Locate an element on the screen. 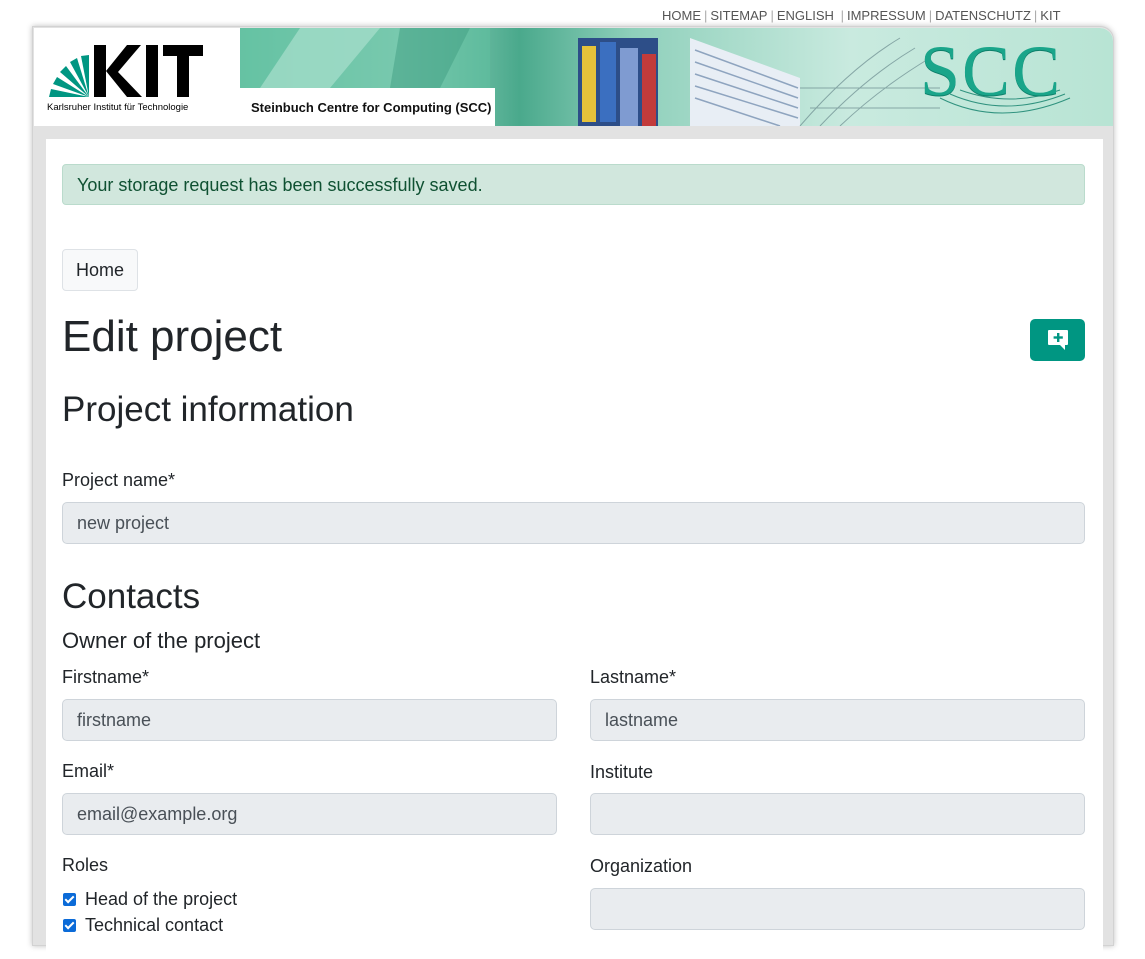 This screenshot has width=1145, height=959. email-field: email@example.org is located at coordinates (309, 814).